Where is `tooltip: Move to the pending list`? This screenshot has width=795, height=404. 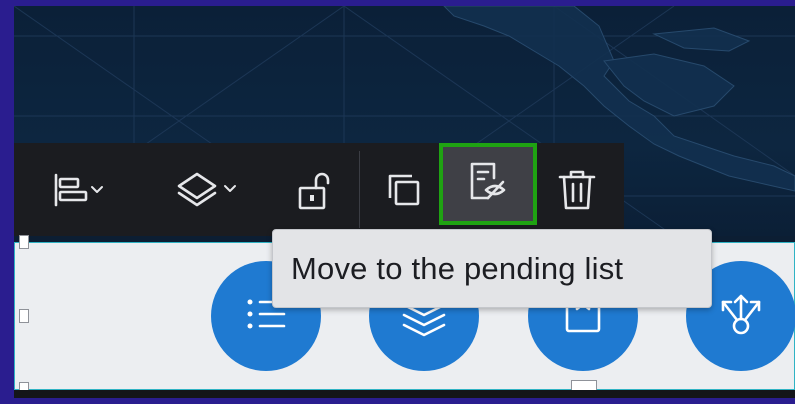
tooltip: Move to the pending list is located at coordinates (492, 268).